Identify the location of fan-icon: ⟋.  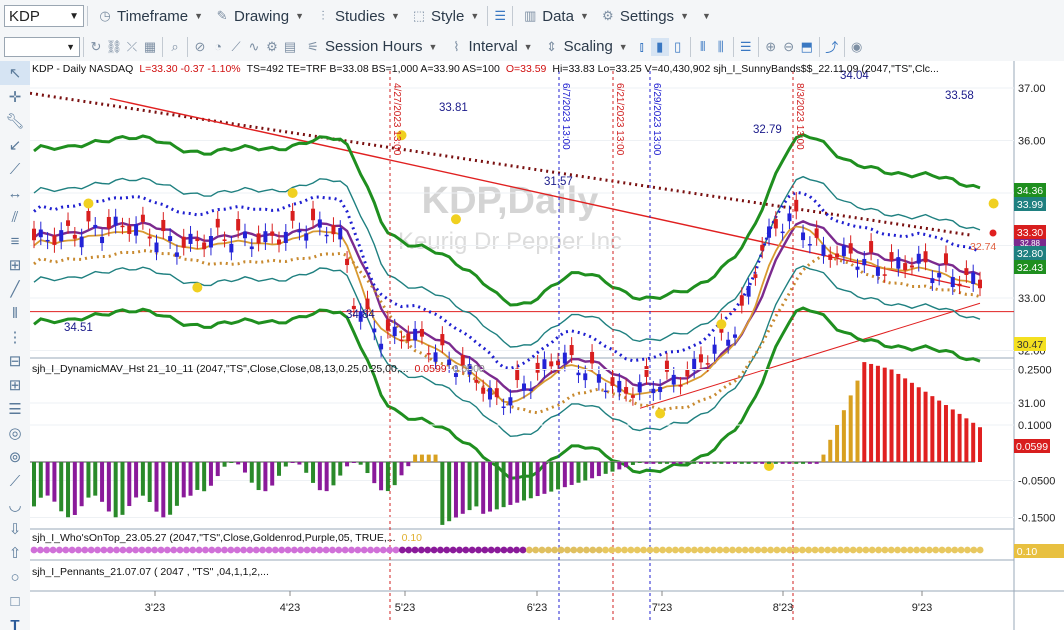
(15, 481).